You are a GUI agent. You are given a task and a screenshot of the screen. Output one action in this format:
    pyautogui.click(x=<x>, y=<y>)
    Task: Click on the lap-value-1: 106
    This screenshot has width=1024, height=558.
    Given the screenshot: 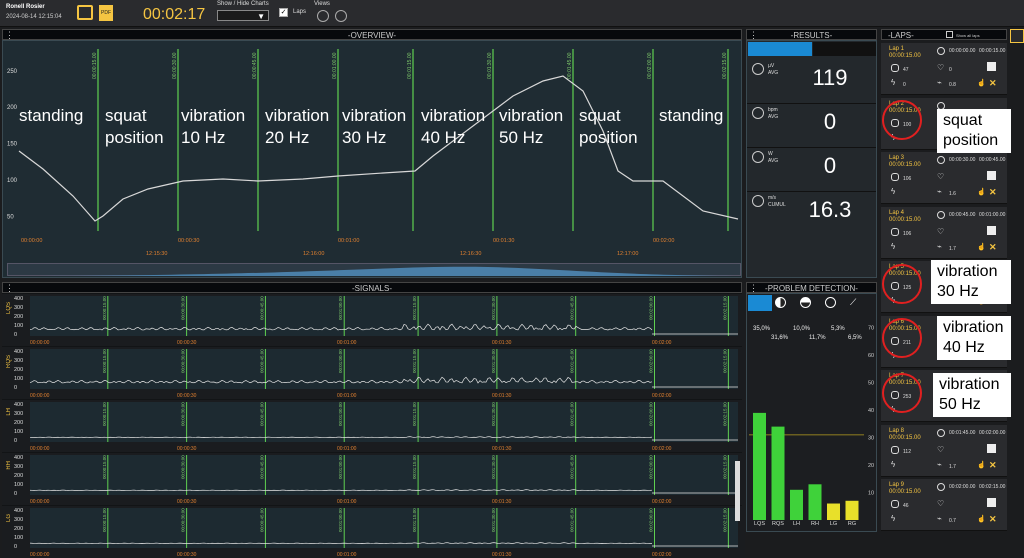 What is the action you would take?
    pyautogui.click(x=907, y=179)
    